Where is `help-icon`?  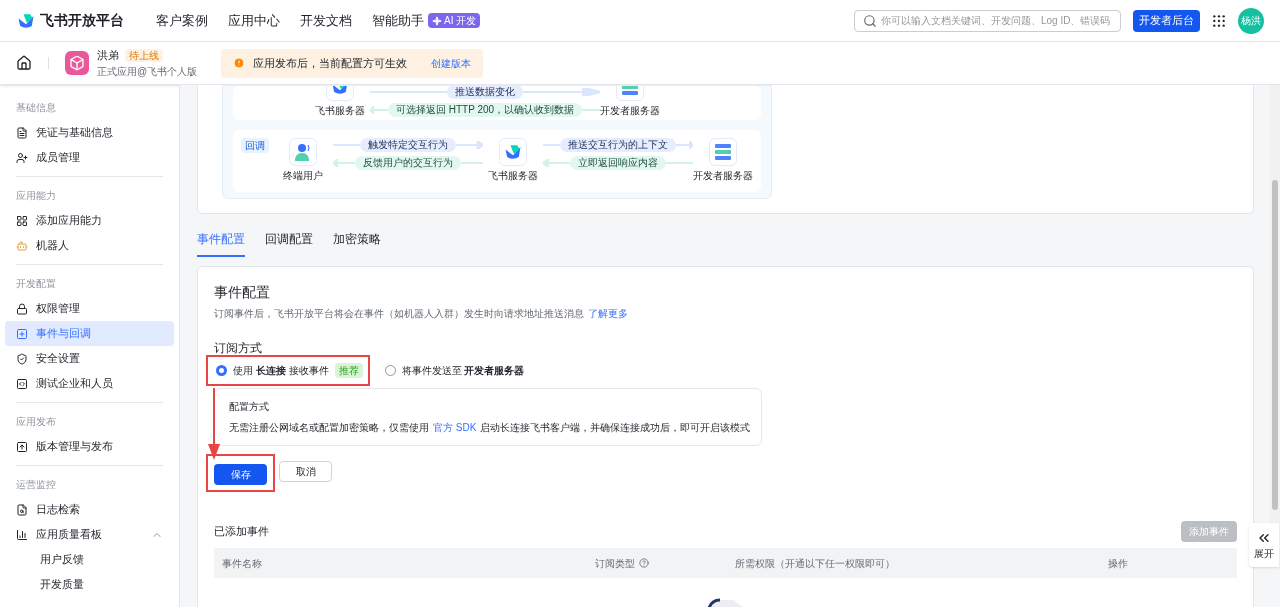
help-icon is located at coordinates (644, 563).